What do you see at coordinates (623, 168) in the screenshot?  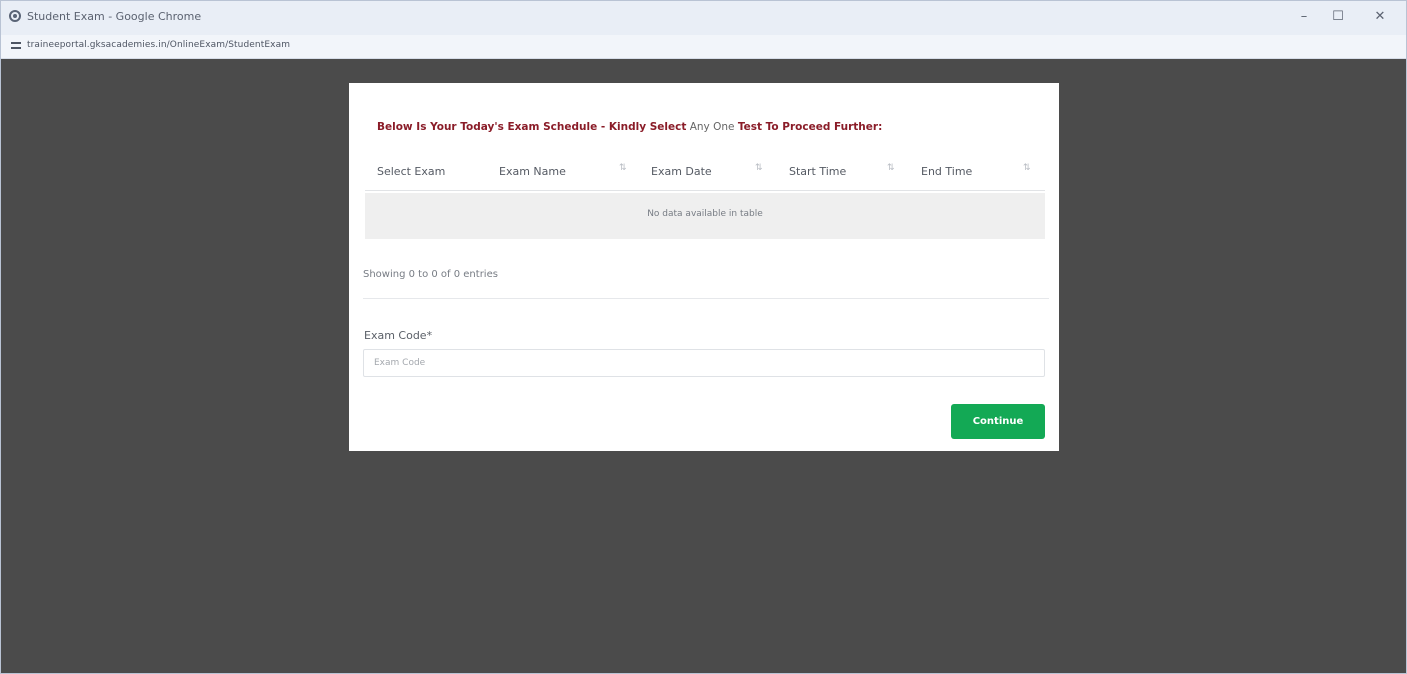 I see `sort-exam-name-icon: ⇅` at bounding box center [623, 168].